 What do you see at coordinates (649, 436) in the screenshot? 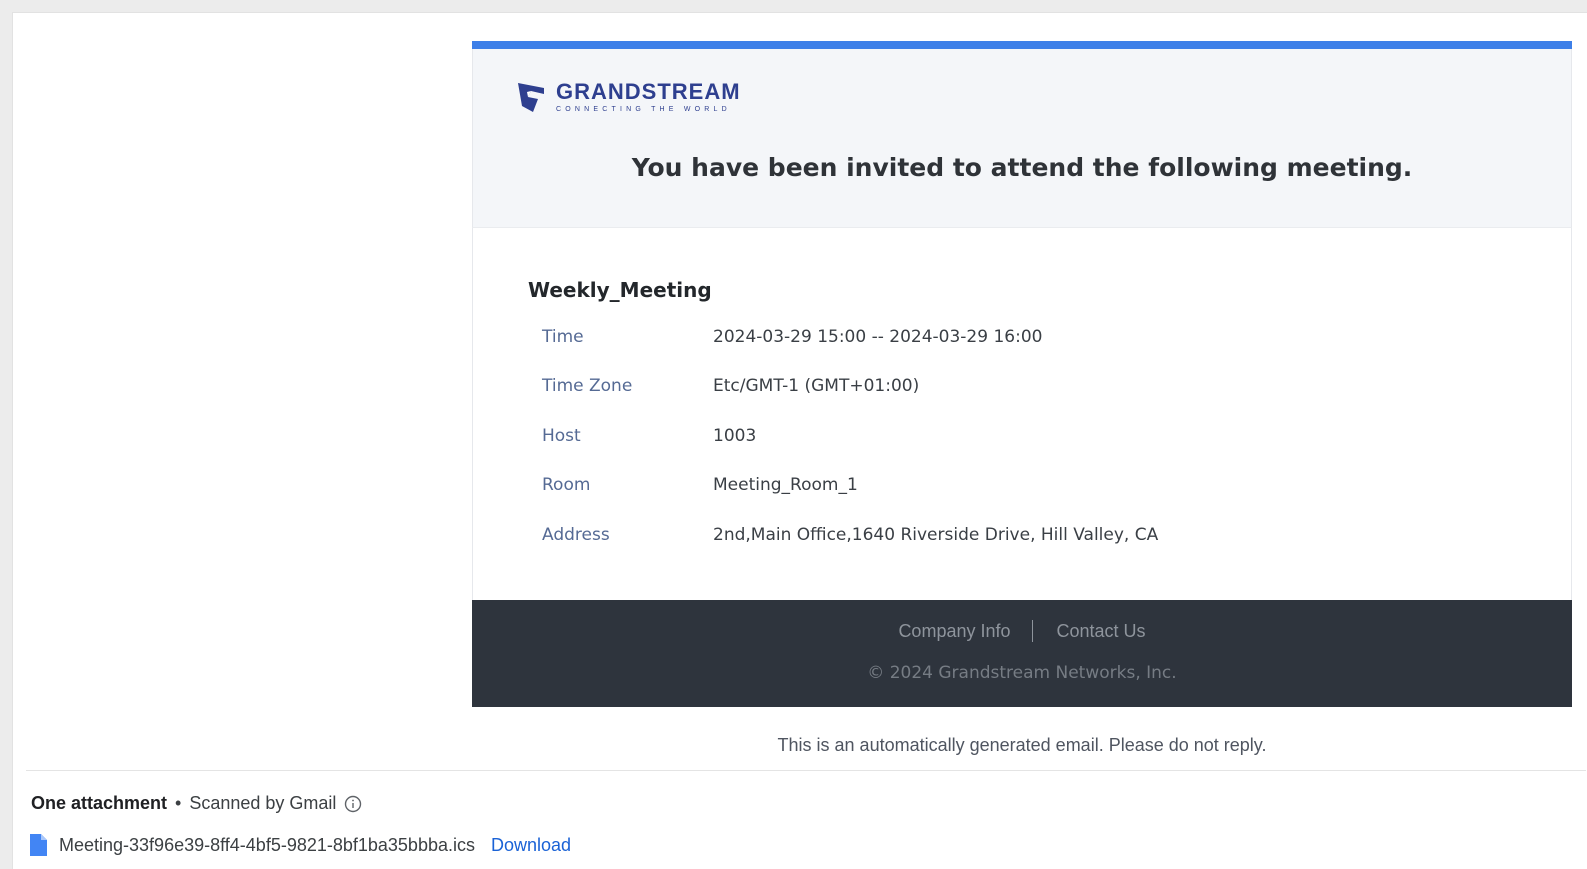
I see `detail-row-host: Host 1003` at bounding box center [649, 436].